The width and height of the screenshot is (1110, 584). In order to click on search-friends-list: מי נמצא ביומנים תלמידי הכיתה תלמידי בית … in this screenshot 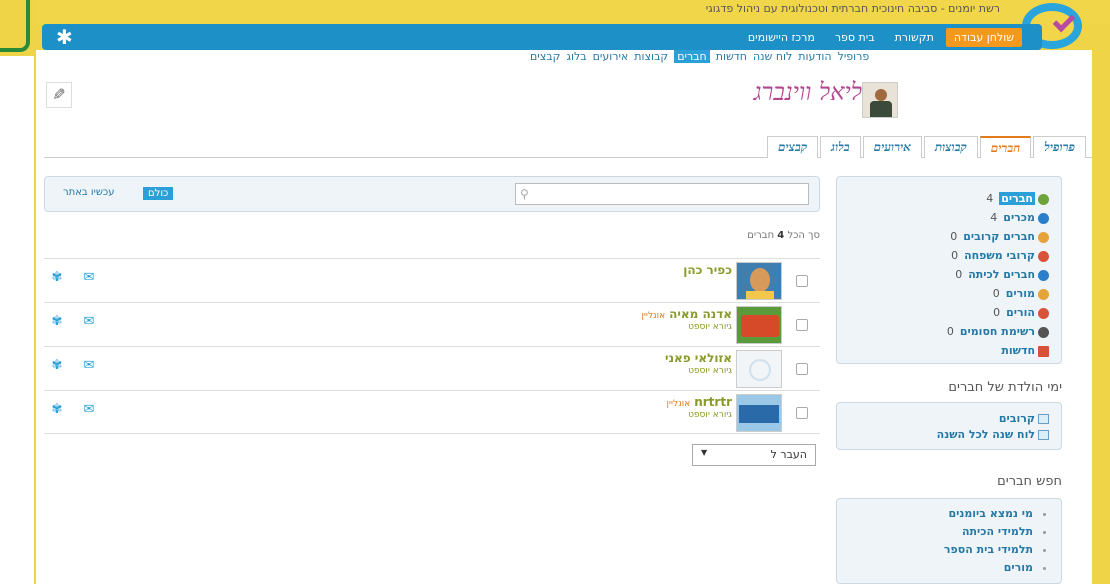, I will do `click(949, 538)`.